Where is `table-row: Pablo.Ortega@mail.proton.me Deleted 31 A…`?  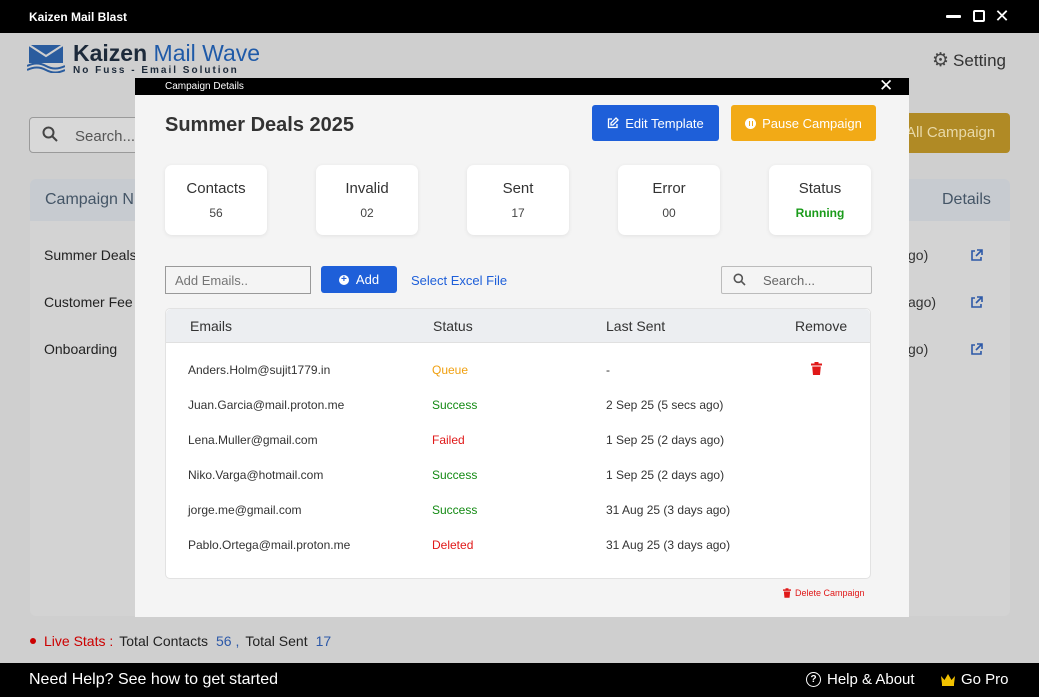
table-row: Pablo.Ortega@mail.proton.me Deleted 31 A… is located at coordinates (459, 545).